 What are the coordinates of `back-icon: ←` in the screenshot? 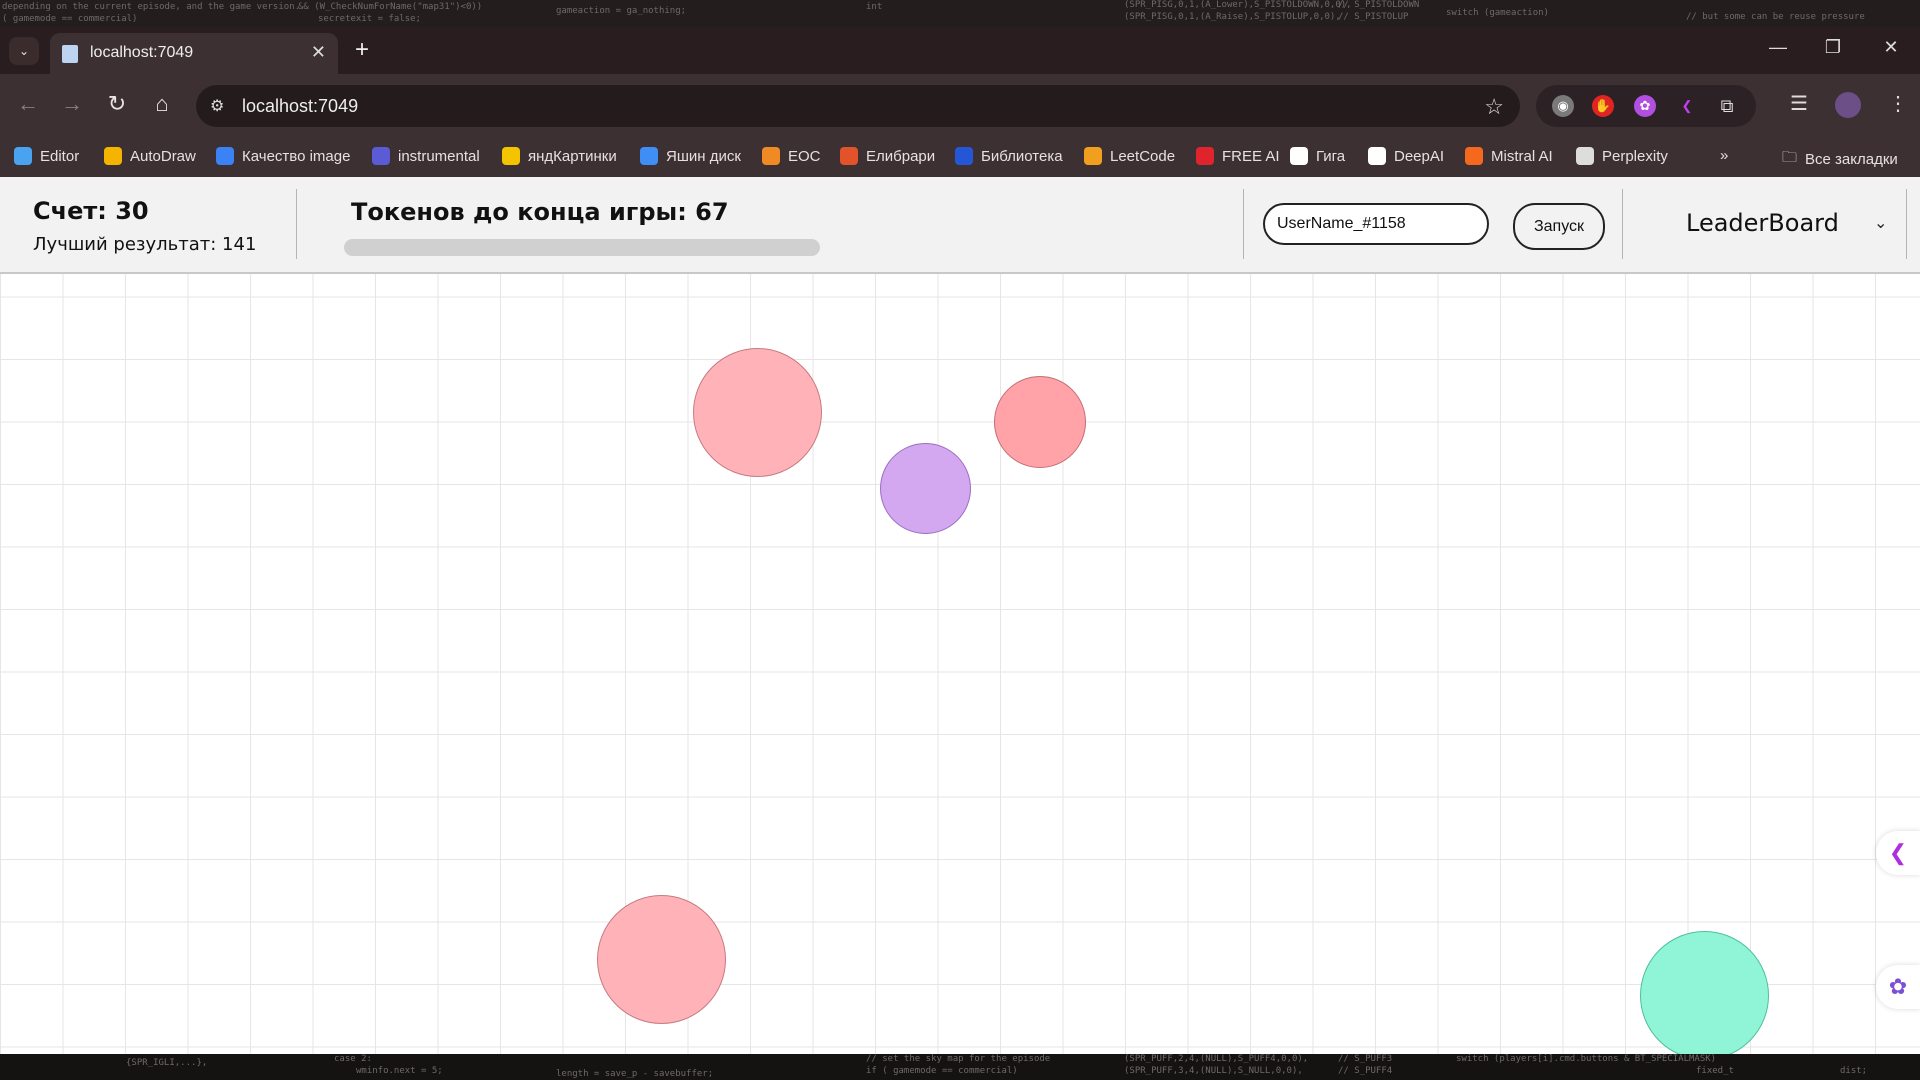 It's located at (28, 104).